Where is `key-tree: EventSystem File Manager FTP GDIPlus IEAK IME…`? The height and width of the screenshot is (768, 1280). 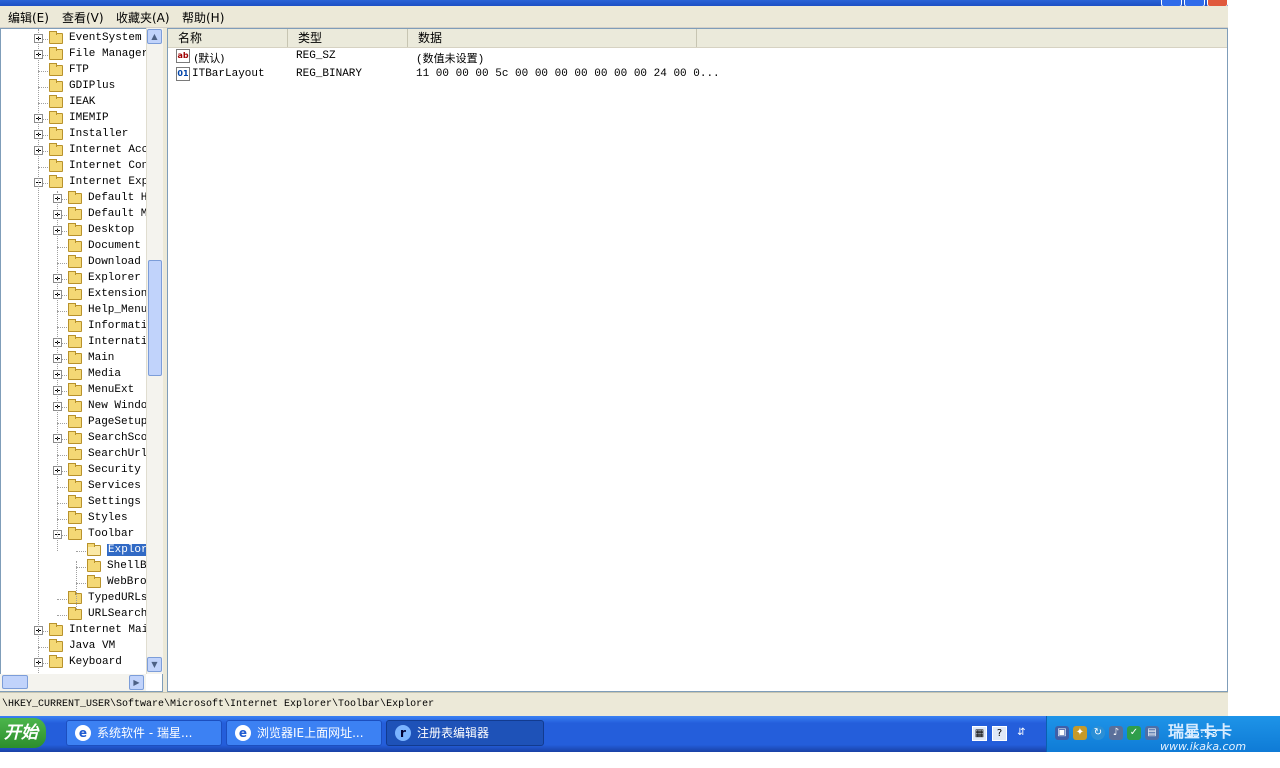 key-tree: EventSystem File Manager FTP GDIPlus IEAK IME… is located at coordinates (81, 360).